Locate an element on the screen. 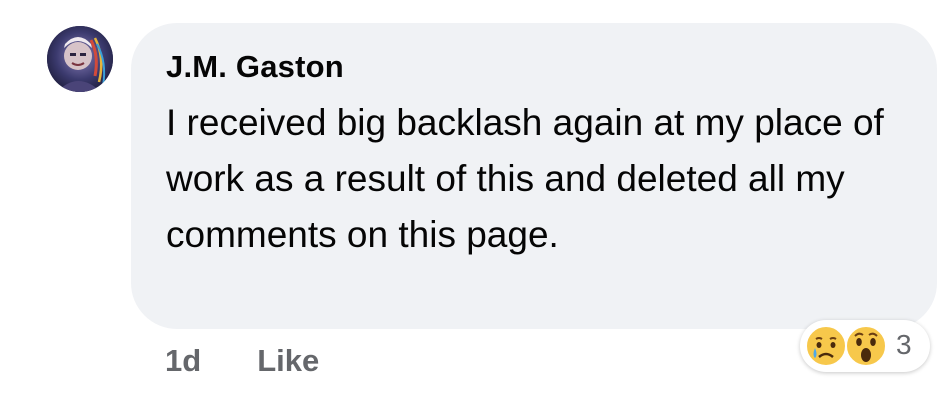 Image resolution: width=944 pixels, height=404 pixels. reactions-summary: 3 is located at coordinates (865, 346).